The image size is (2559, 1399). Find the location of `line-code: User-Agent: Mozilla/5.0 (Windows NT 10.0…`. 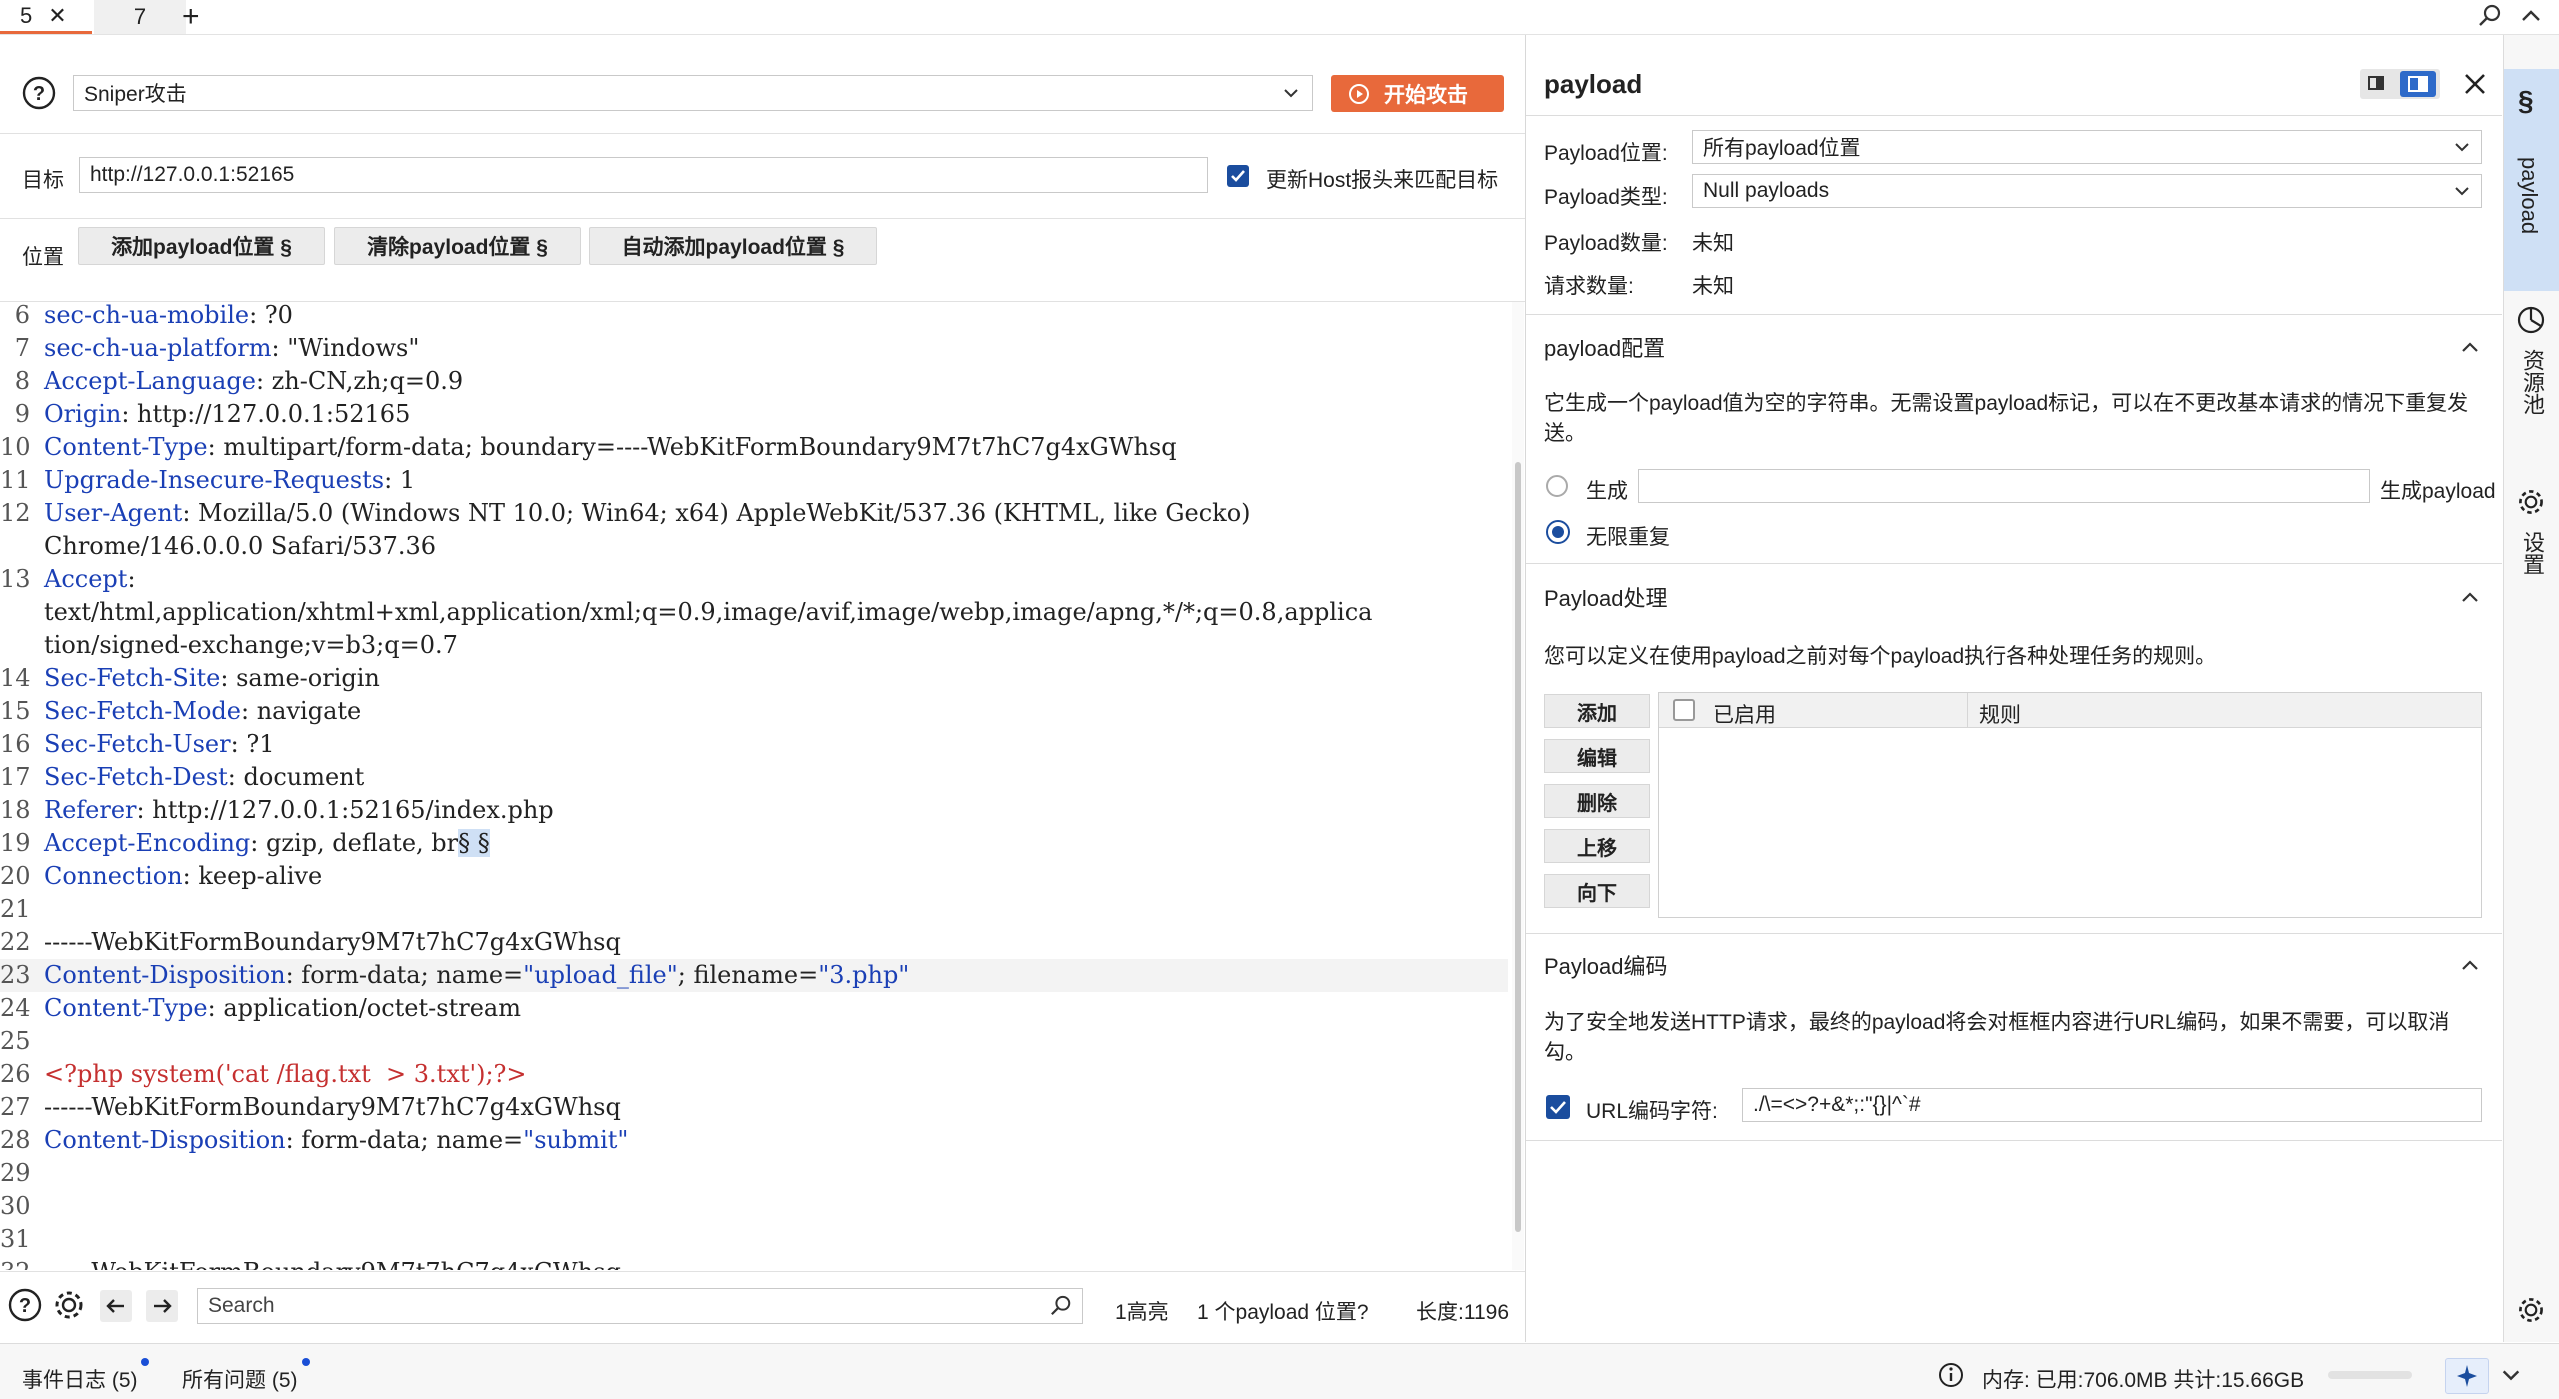

line-code: User-Agent: Mozilla/5.0 (Windows NT 10.0… is located at coordinates (647, 513).